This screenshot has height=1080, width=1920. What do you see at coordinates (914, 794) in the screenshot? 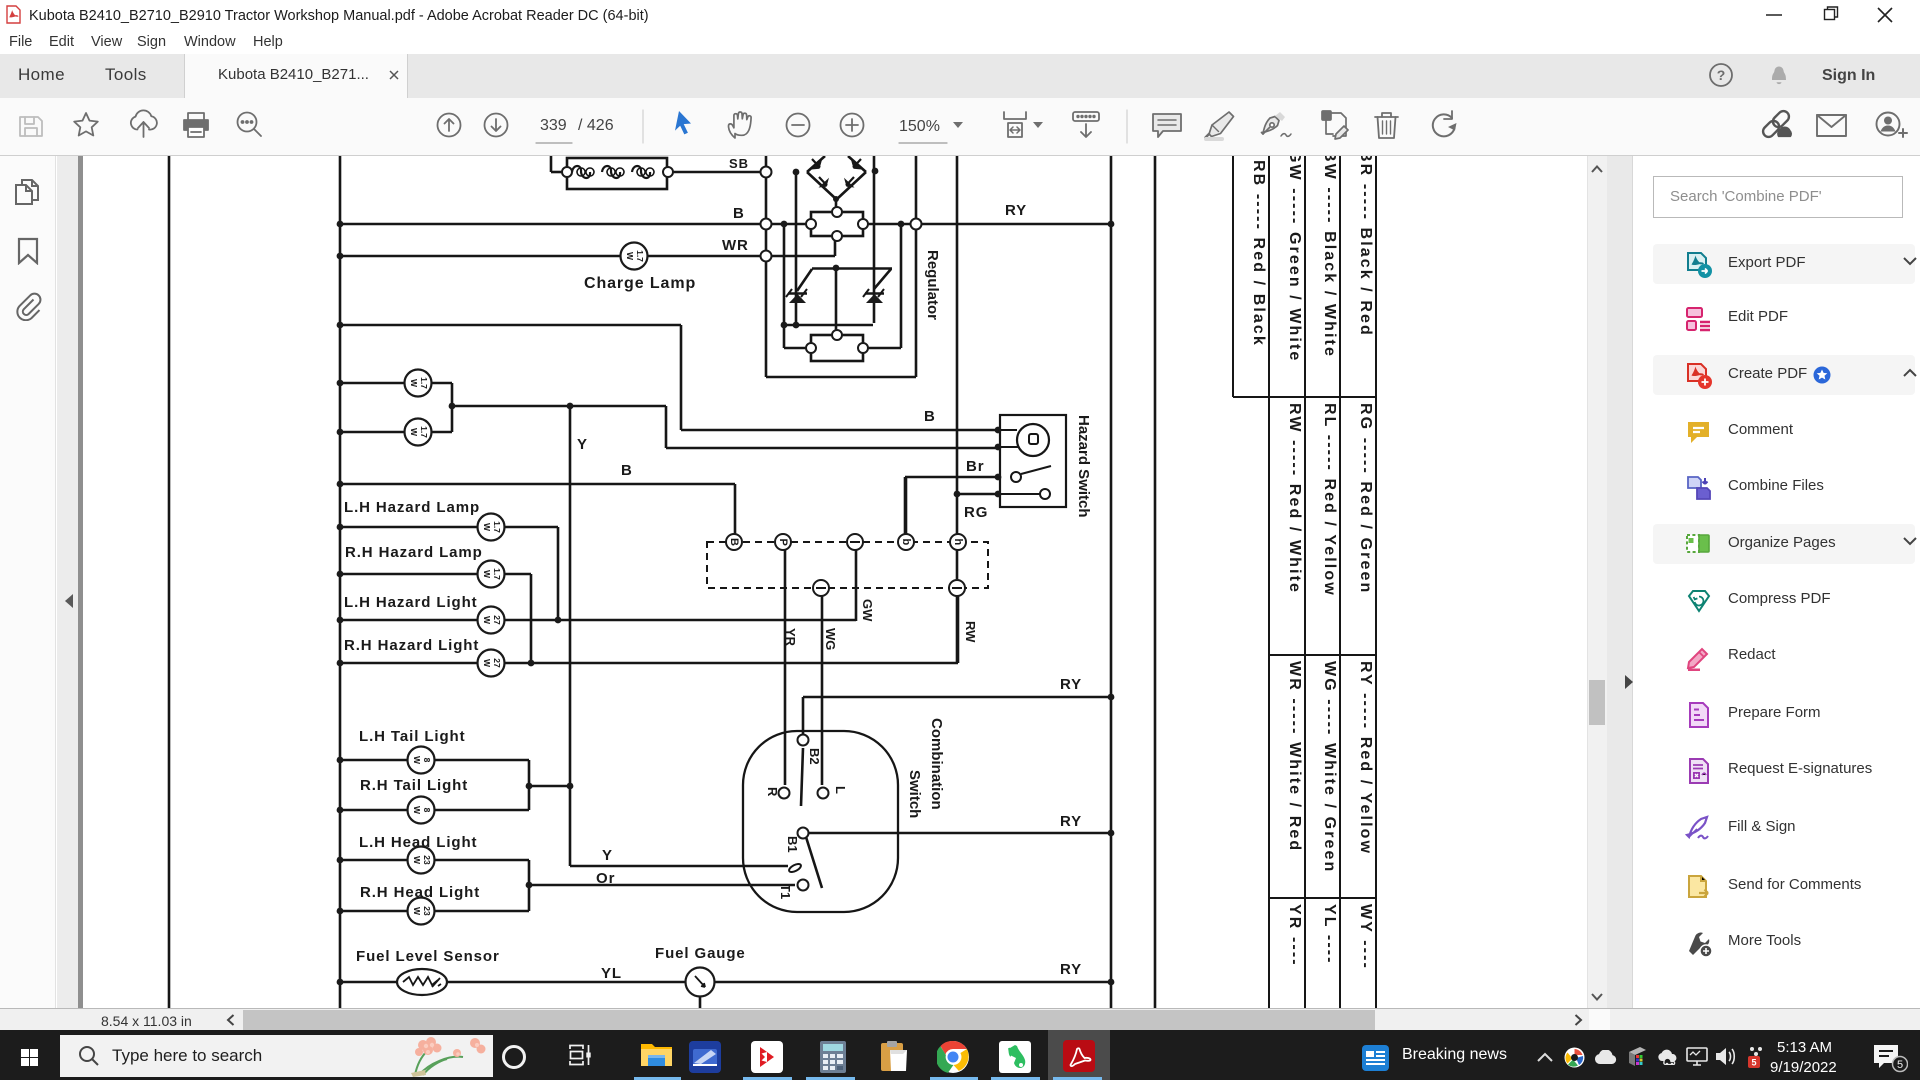
I see `svg-text: Switch` at bounding box center [914, 794].